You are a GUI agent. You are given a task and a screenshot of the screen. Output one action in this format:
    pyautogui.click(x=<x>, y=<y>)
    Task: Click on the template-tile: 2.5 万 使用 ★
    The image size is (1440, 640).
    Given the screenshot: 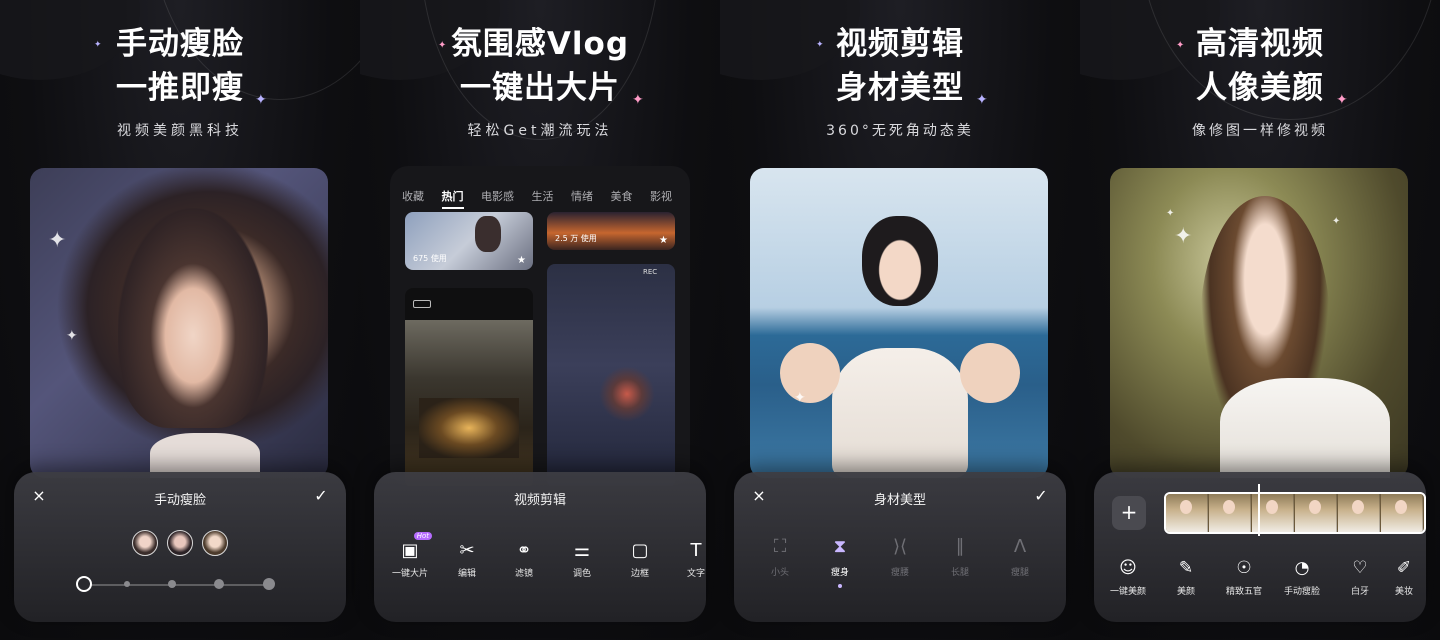 What is the action you would take?
    pyautogui.click(x=611, y=231)
    